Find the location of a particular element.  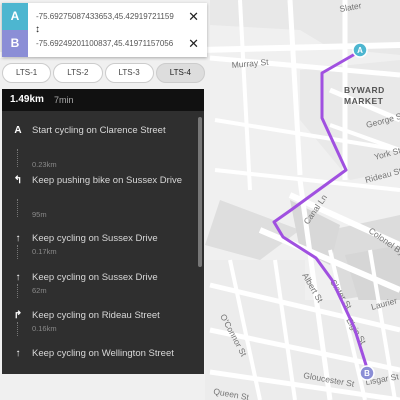

start-icon: A is located at coordinates (18, 130).